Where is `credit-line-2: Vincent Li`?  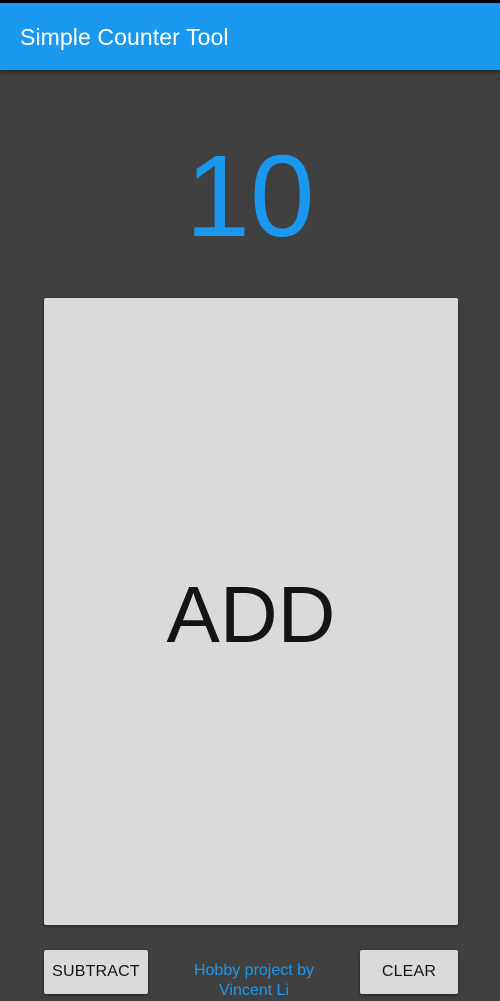 credit-line-2: Vincent Li is located at coordinates (254, 990).